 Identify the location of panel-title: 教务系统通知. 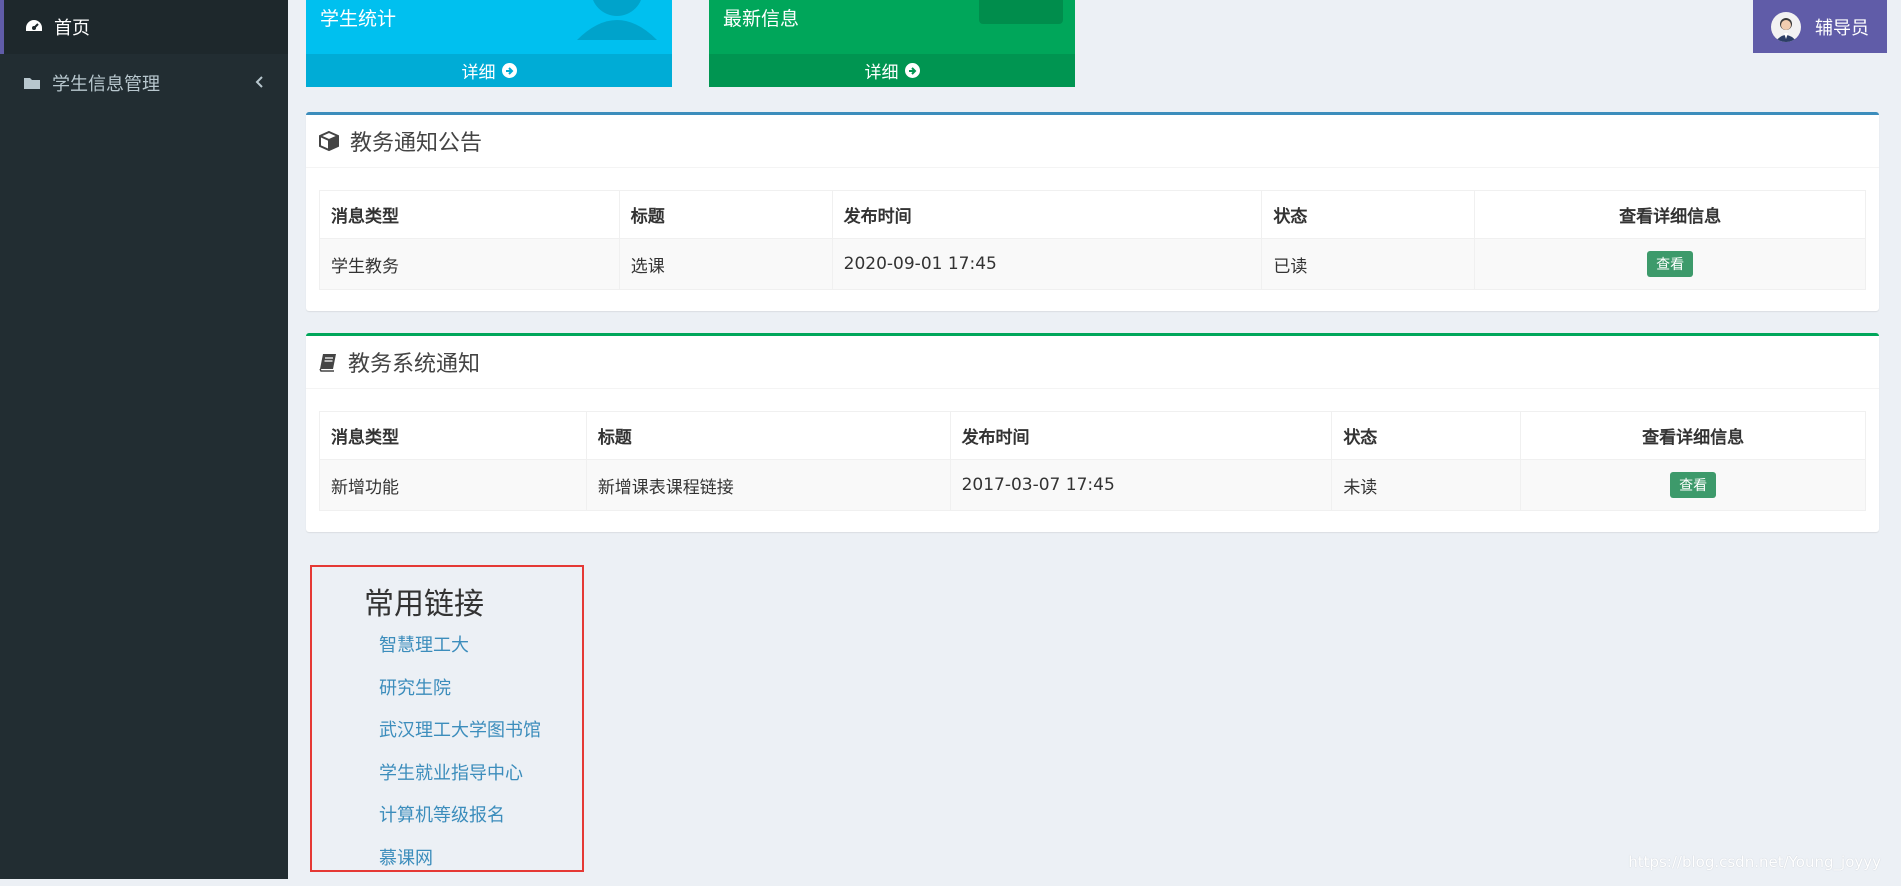
(414, 362).